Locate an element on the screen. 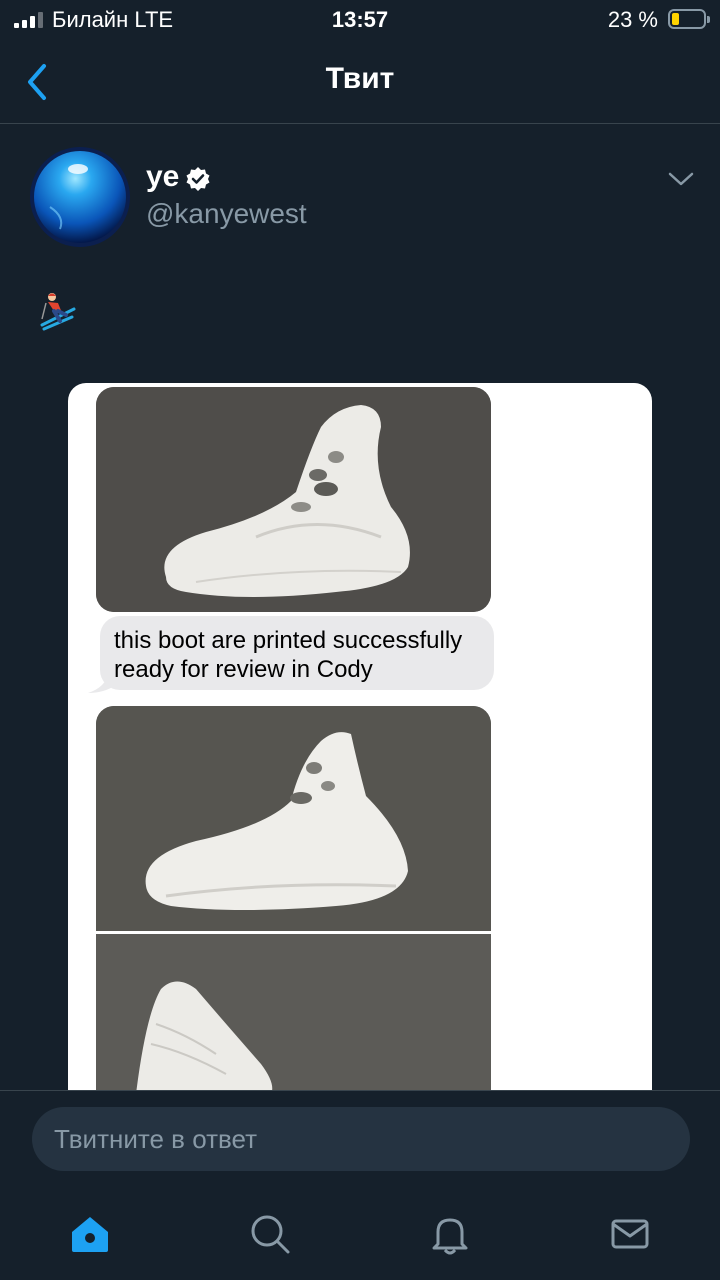 Image resolution: width=720 pixels, height=1280 pixels. tab-search is located at coordinates (270, 1234).